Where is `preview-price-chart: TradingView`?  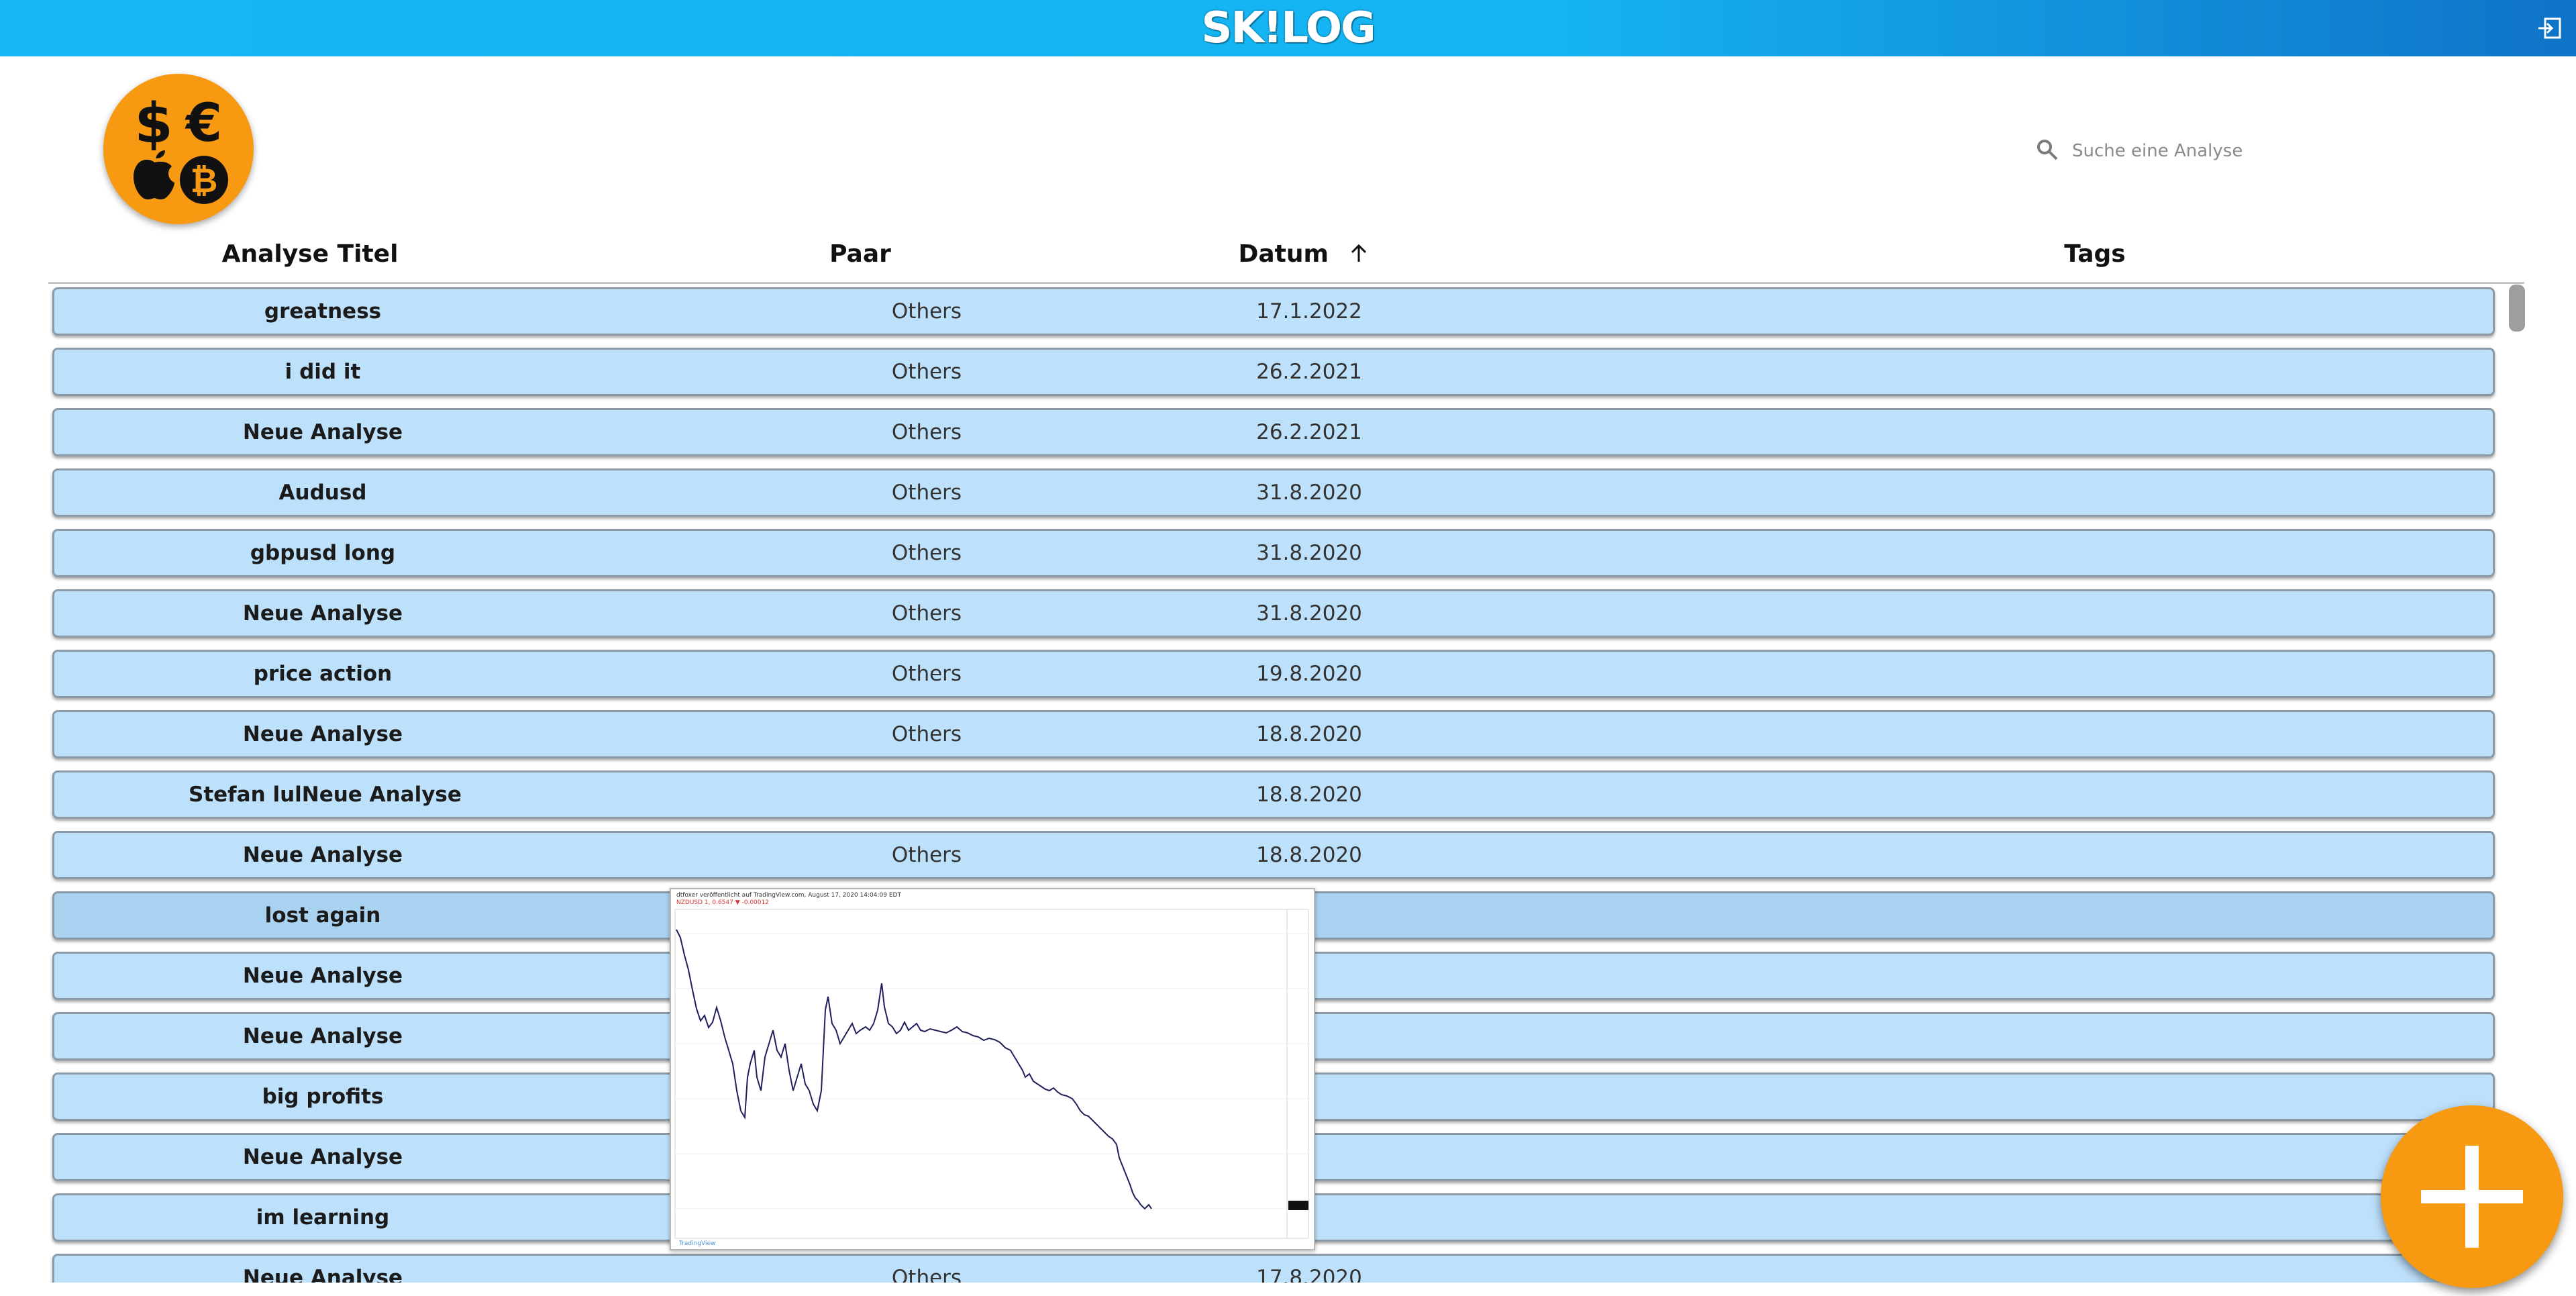
preview-price-chart: TradingView is located at coordinates (991, 1078).